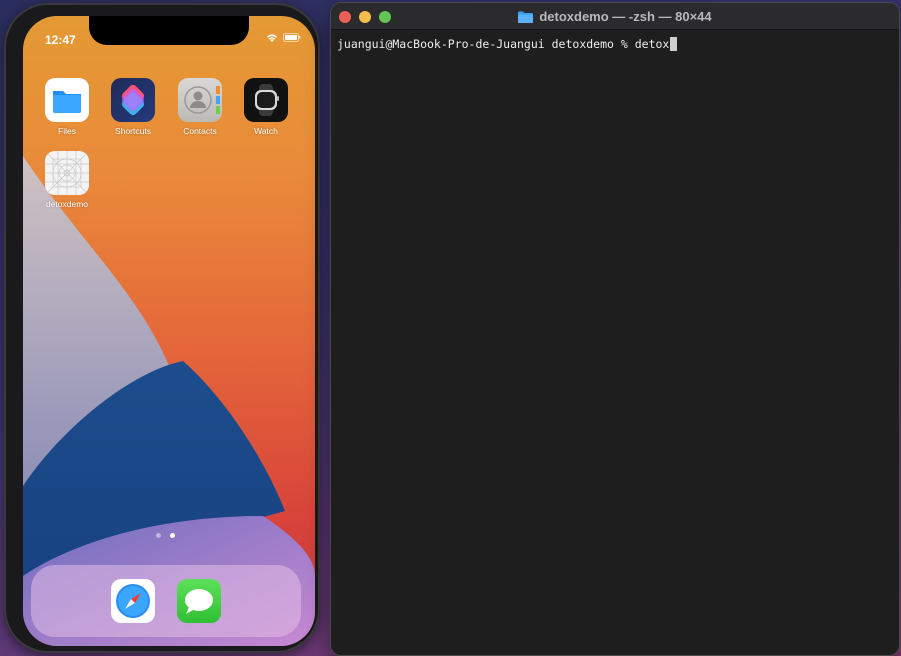  I want to click on files-icon, so click(67, 100).